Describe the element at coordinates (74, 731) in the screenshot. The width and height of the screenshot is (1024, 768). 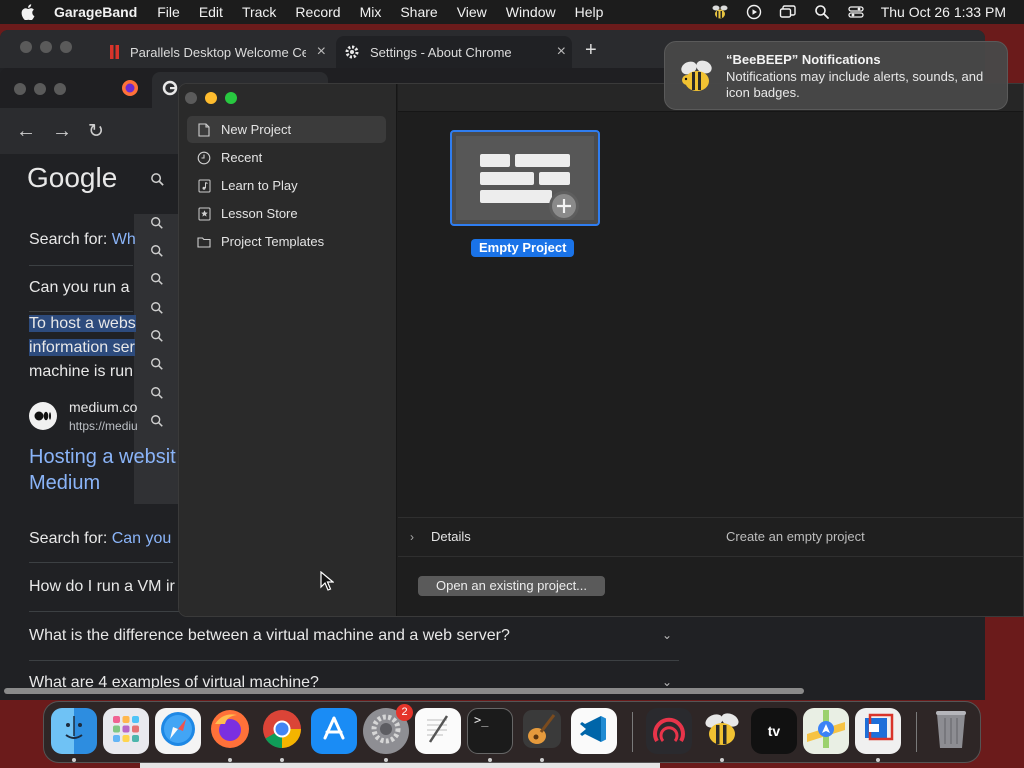
I see `dock-finder` at that location.